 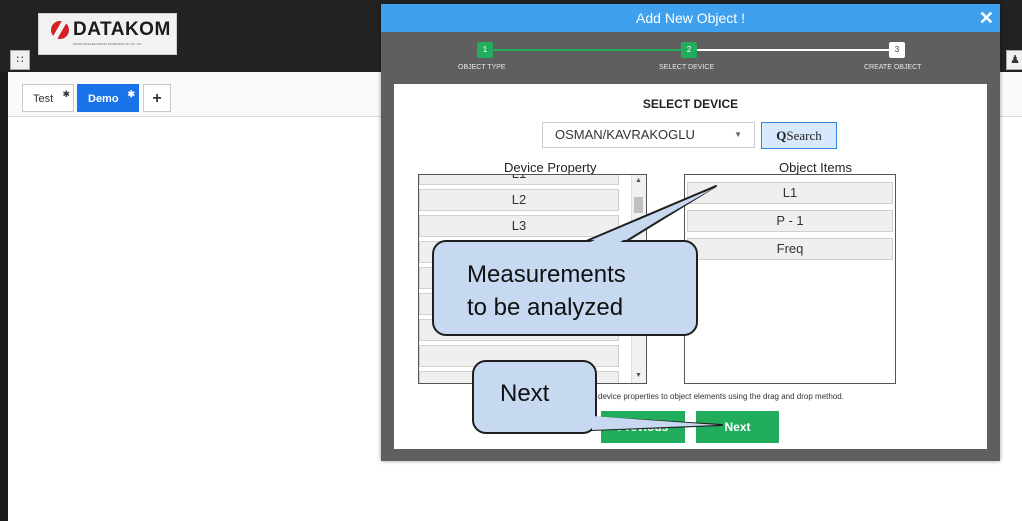 I want to click on grid-icon: ∷, so click(x=20, y=60).